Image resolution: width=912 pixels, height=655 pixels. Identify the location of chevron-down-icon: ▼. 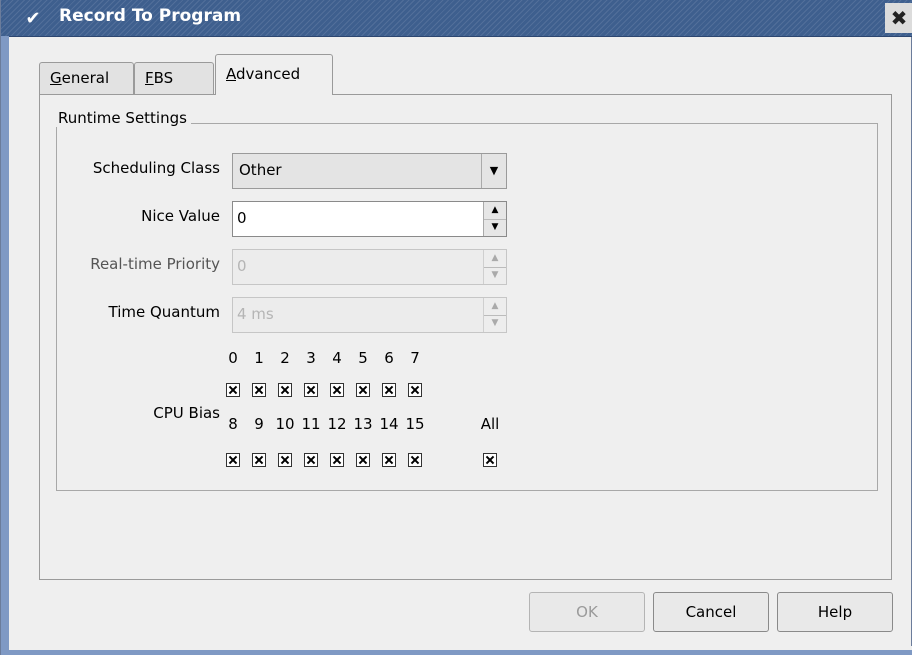
(493, 171).